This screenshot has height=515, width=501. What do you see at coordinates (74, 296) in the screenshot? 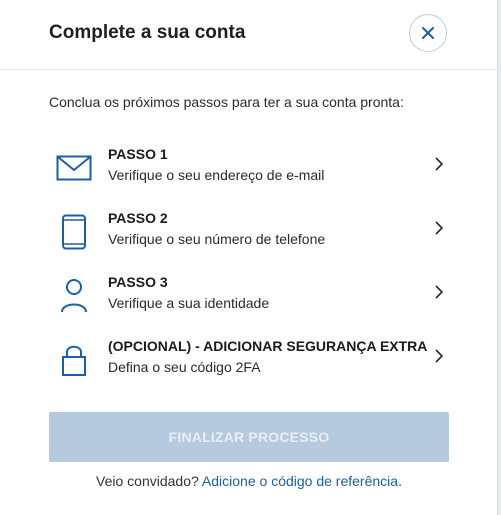
I see `person-icon` at bounding box center [74, 296].